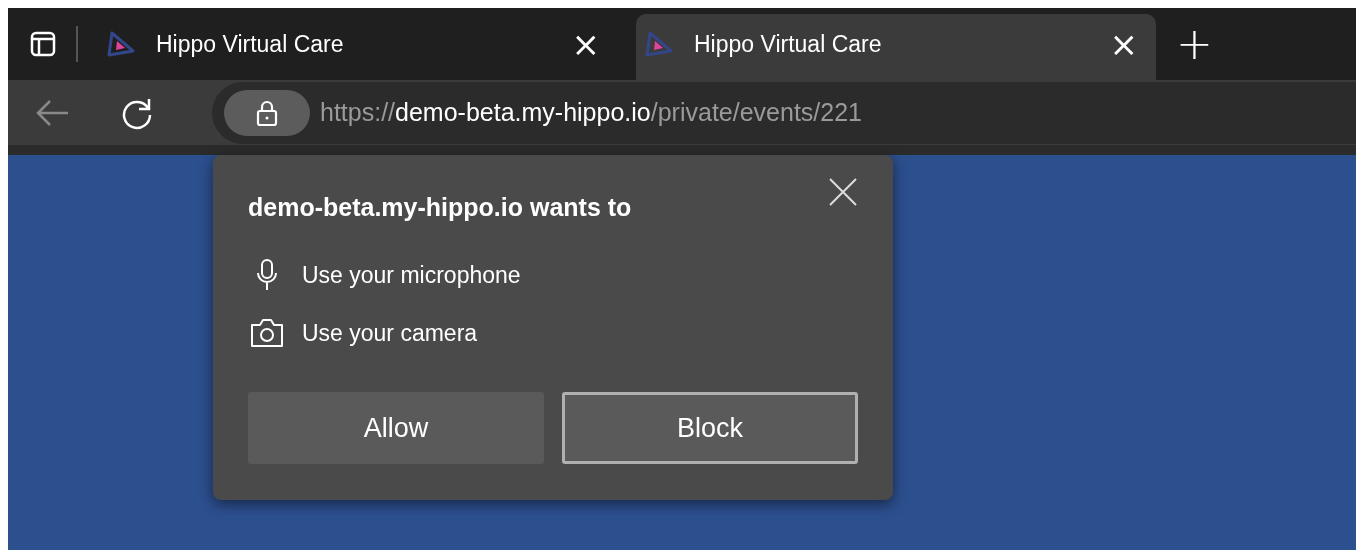  I want to click on new-tab-button: +, so click(1194, 44).